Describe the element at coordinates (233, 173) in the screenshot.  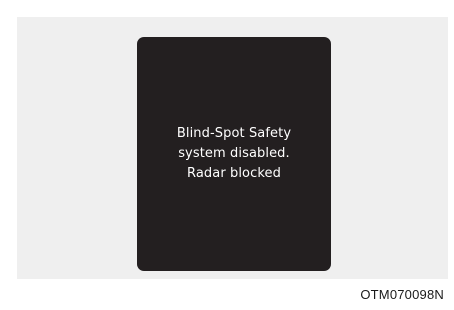
I see `warning-message-line-3: Radar blocked` at that location.